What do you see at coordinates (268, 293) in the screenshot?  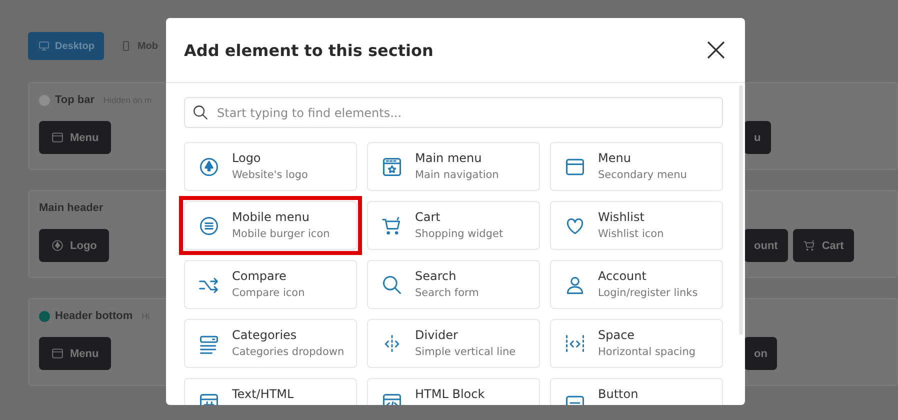 I see `card-subtitle: Compare icon` at bounding box center [268, 293].